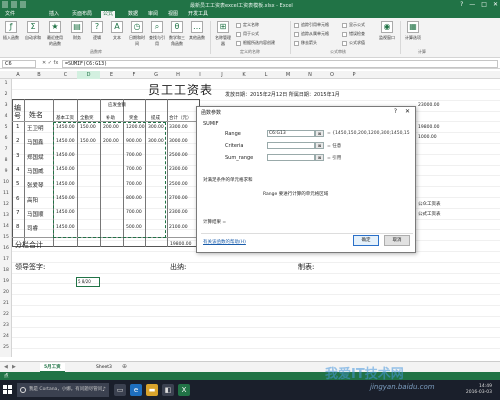 The width and height of the screenshot is (500, 400). Describe the element at coordinates (354, 75) in the screenshot. I see `column-header: P` at that location.